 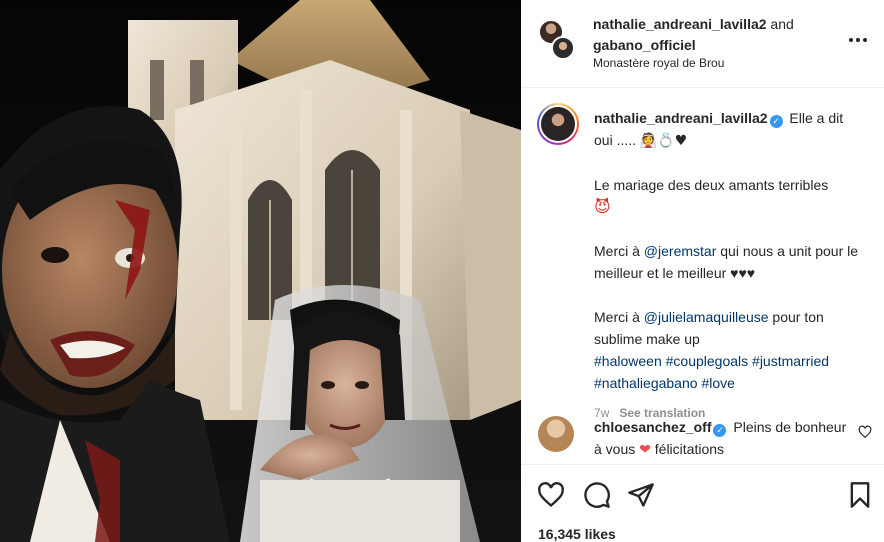 I want to click on hashtag-link: #love, so click(x=717, y=383).